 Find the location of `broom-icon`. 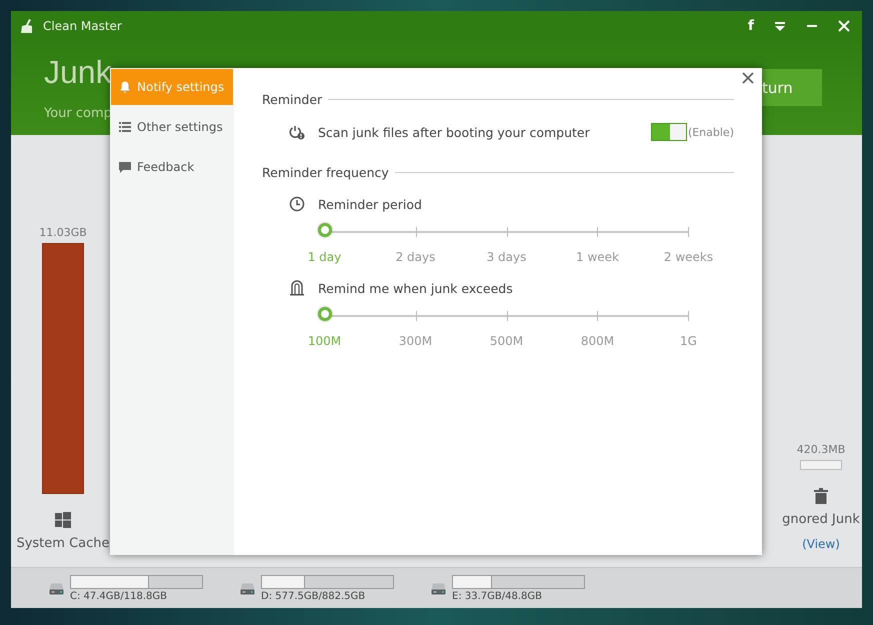

broom-icon is located at coordinates (27, 25).